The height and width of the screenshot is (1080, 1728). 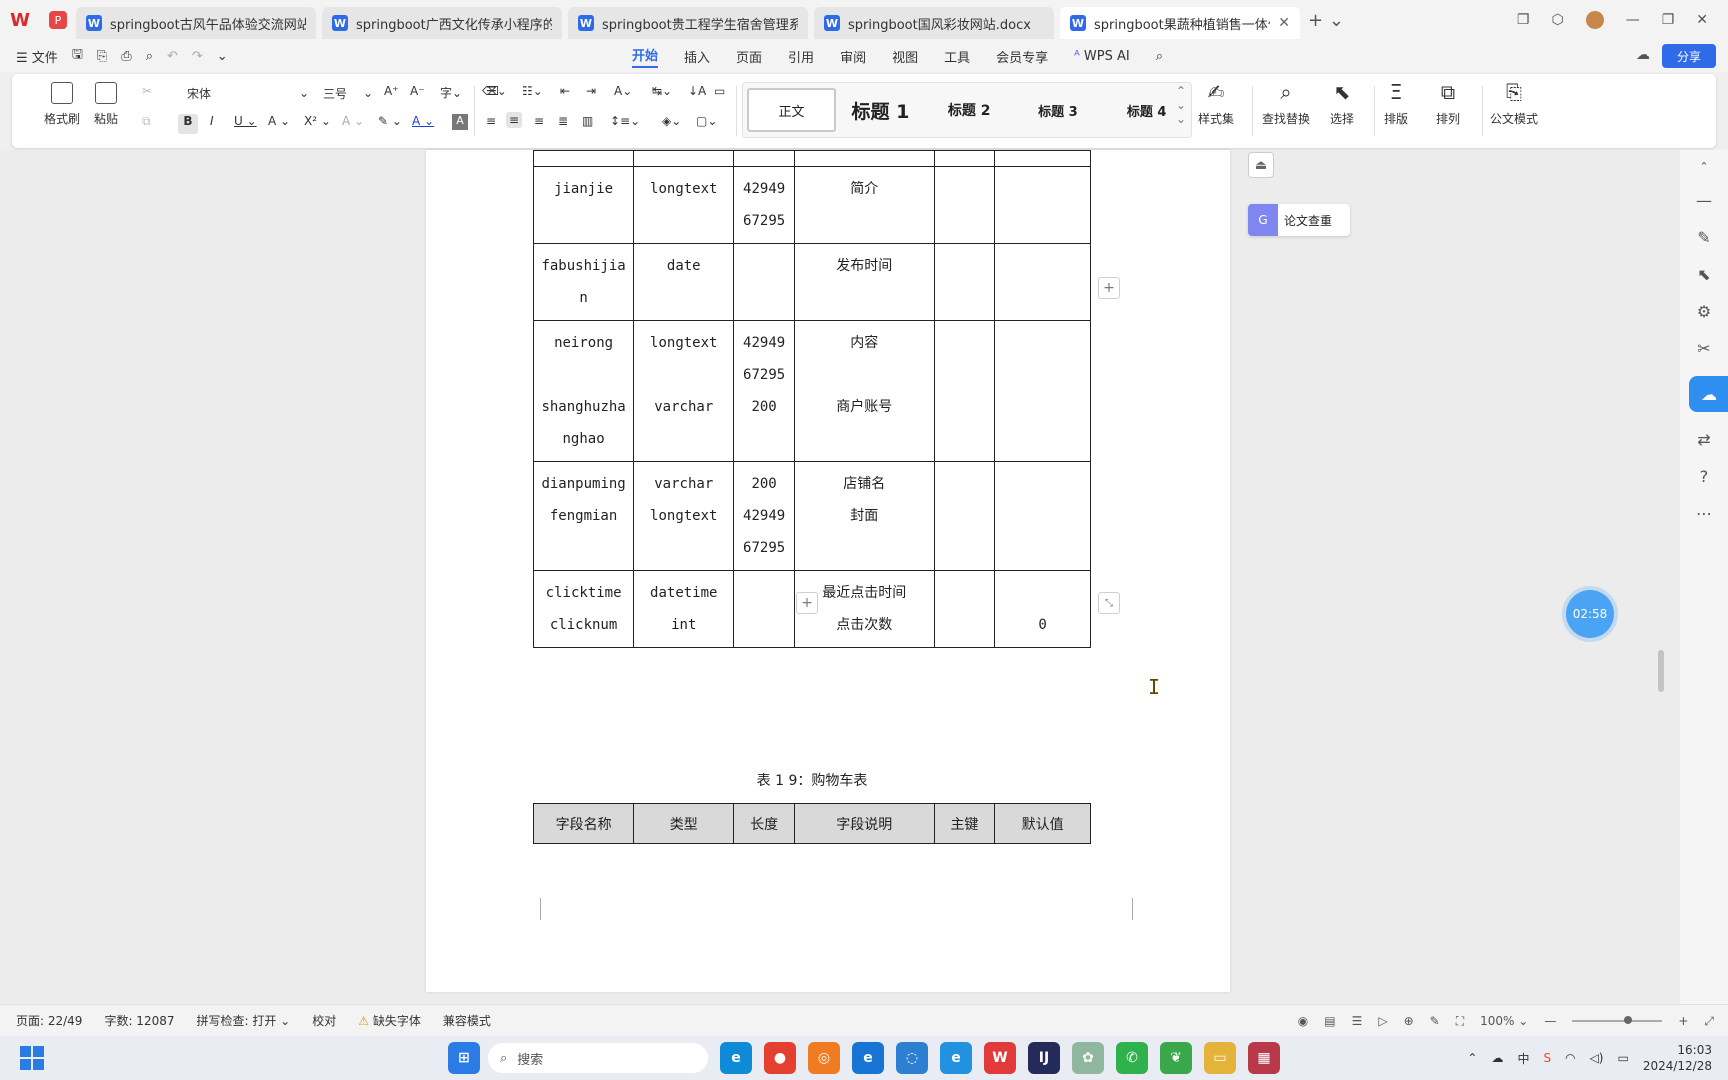 What do you see at coordinates (868, 1058) in the screenshot?
I see `ie-icon: e` at bounding box center [868, 1058].